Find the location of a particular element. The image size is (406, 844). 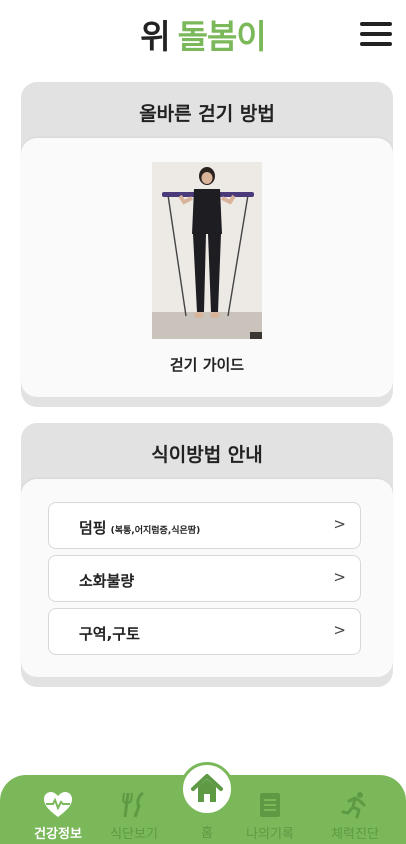

diet-item-nausea: 구역,구토 > is located at coordinates (204, 631).